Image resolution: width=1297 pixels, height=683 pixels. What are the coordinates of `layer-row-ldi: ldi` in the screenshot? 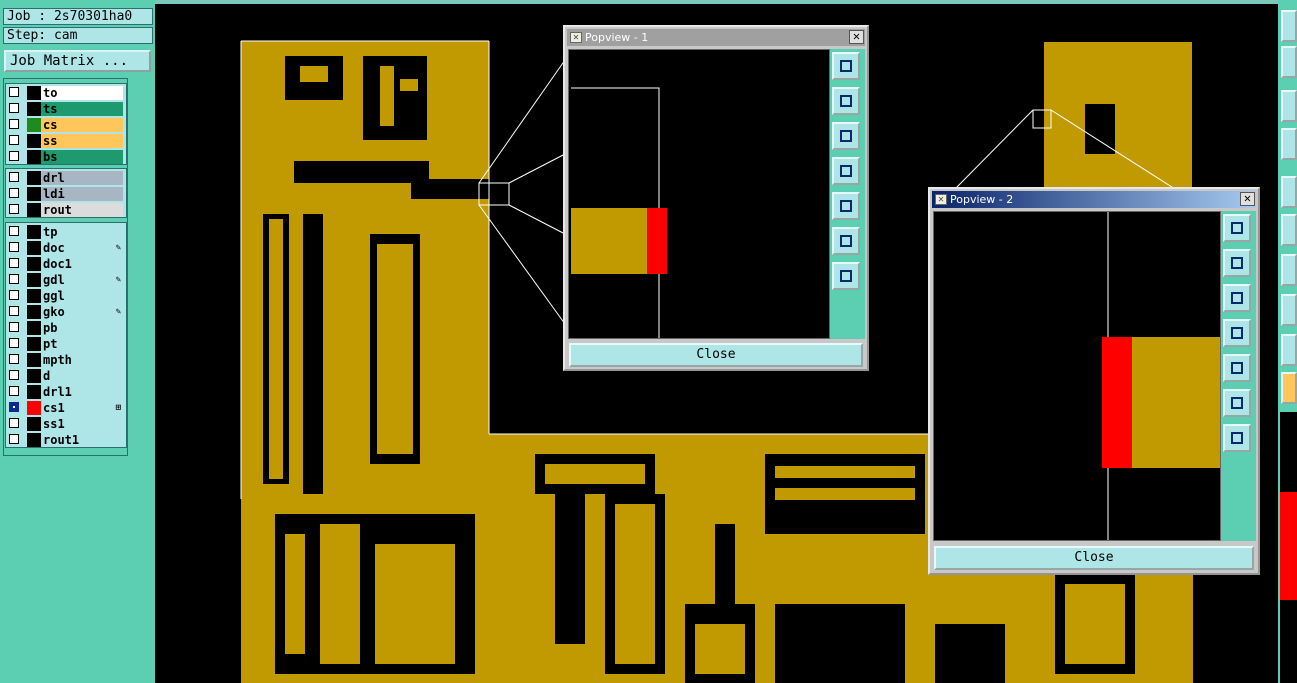 It's located at (66, 194).